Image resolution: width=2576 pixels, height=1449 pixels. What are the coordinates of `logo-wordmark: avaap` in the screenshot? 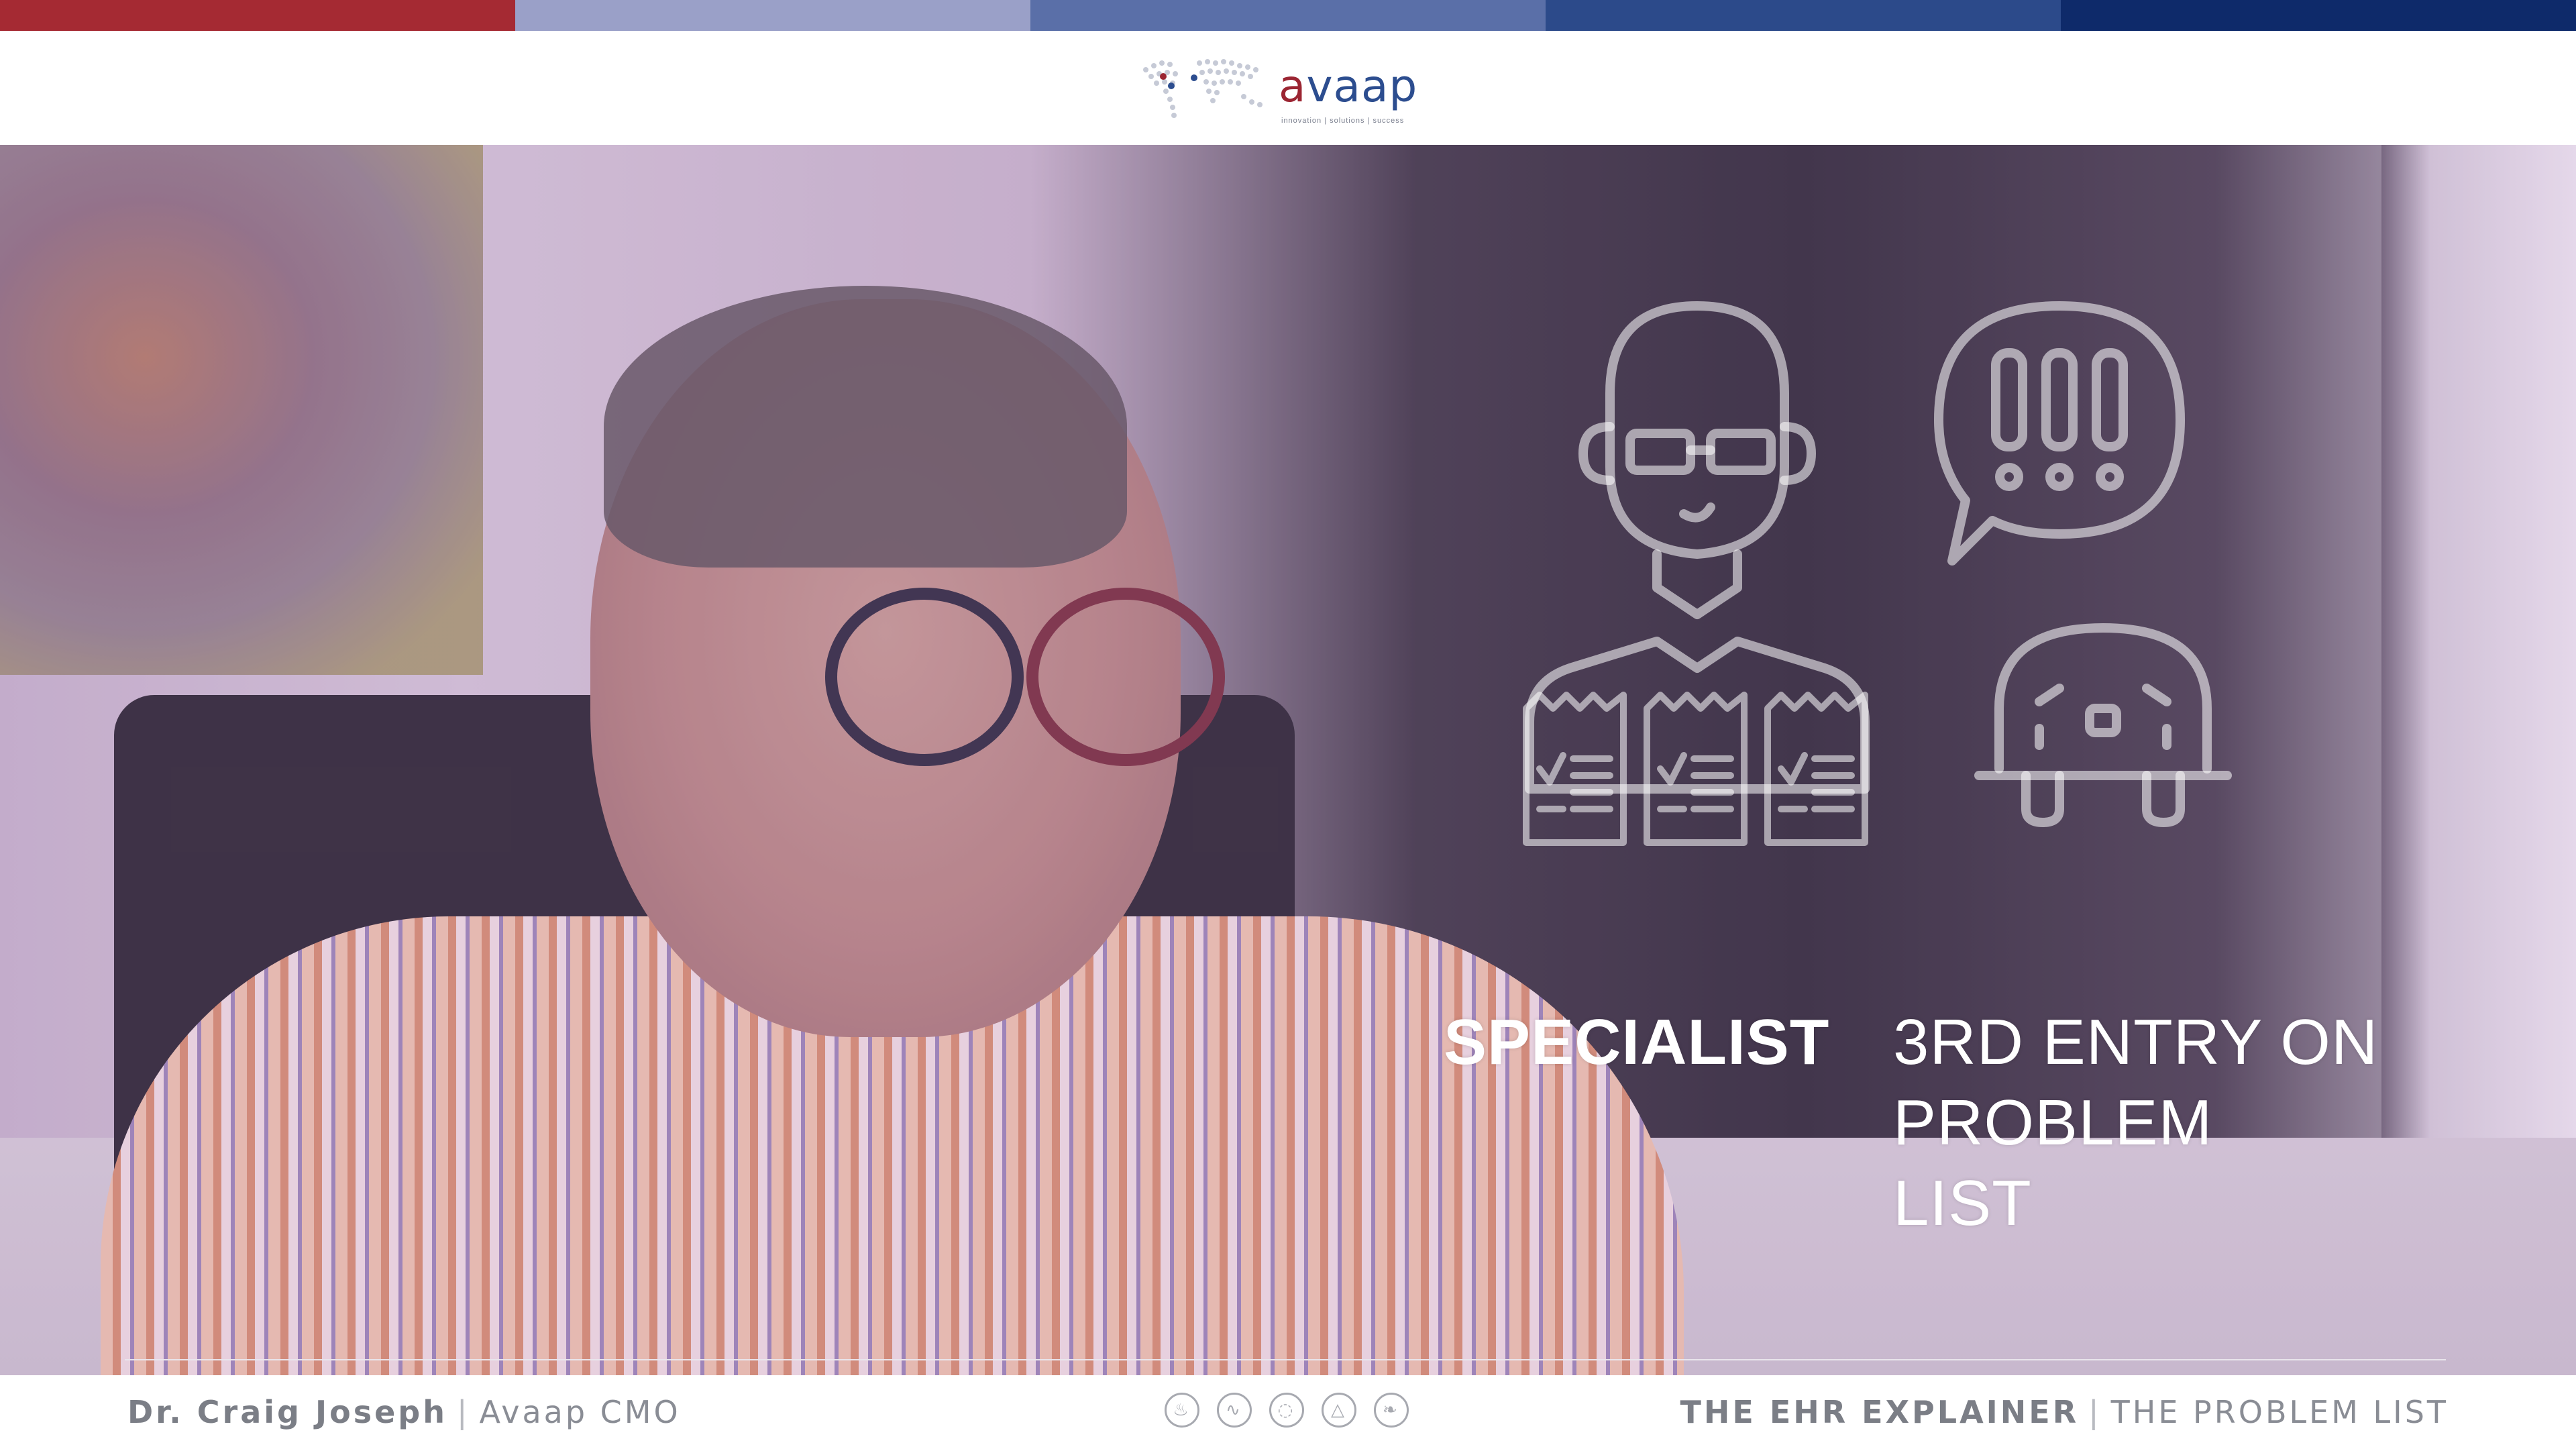 It's located at (1348, 86).